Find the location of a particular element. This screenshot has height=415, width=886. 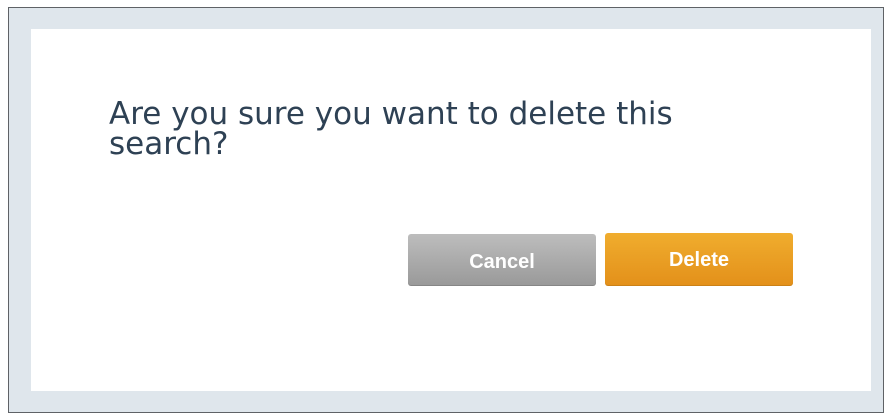

cancel-button: Cancel is located at coordinates (502, 260).